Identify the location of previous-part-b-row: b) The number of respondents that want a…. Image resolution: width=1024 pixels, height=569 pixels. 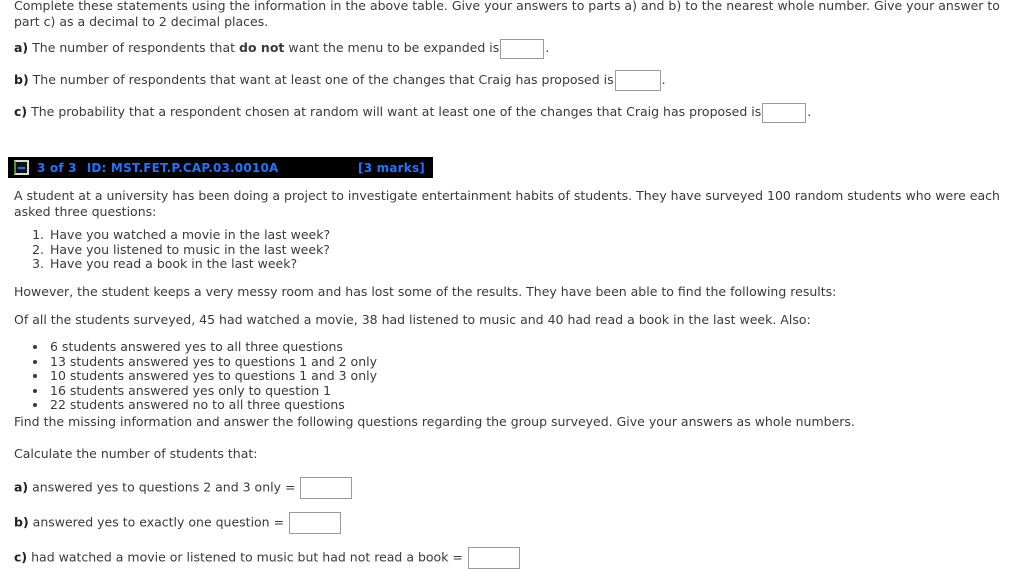
(505, 80).